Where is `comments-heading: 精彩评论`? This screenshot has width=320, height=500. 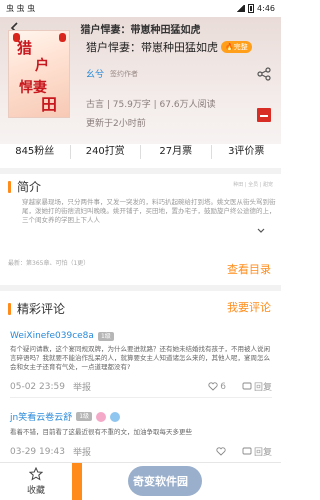
comments-heading: 精彩评论 is located at coordinates (36, 308).